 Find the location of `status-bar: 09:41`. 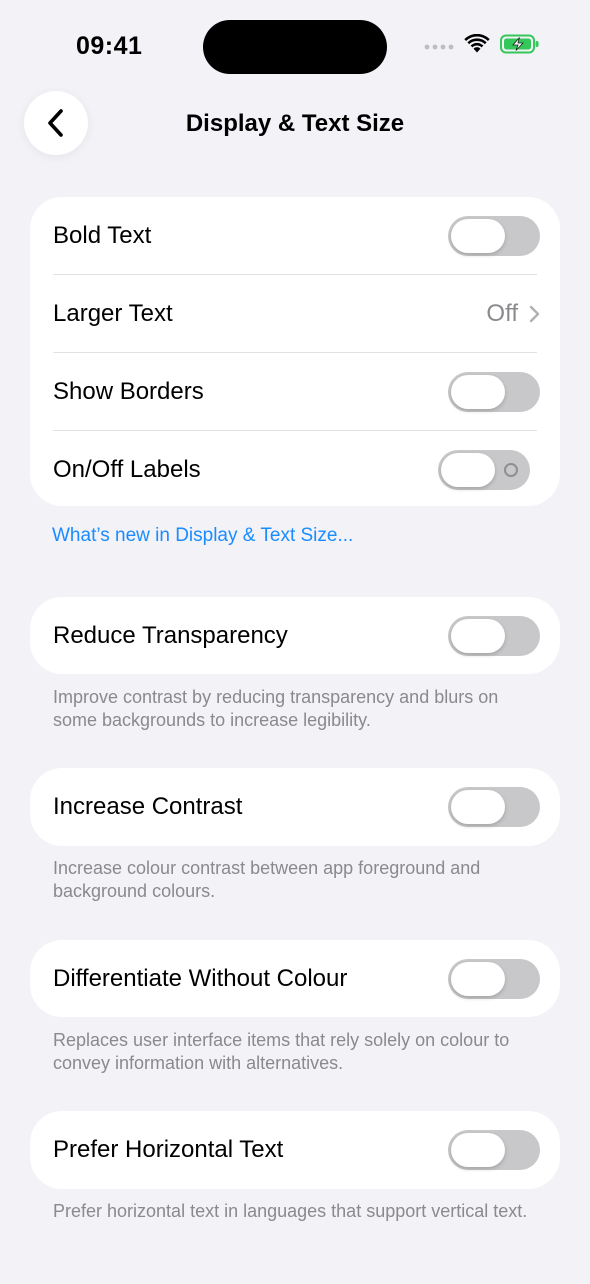

status-bar: 09:41 is located at coordinates (295, 45).